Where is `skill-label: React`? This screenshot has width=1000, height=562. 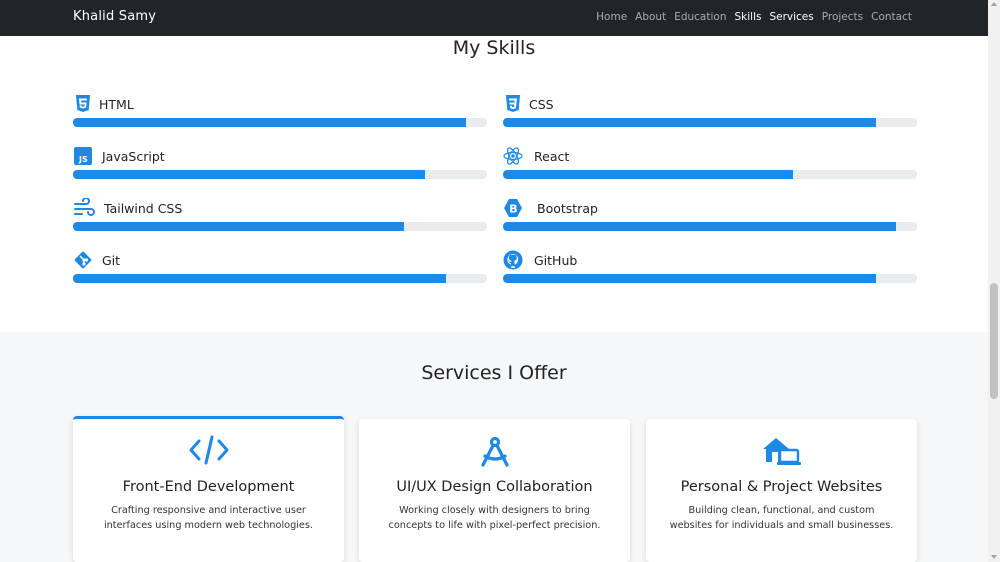
skill-label: React is located at coordinates (552, 156).